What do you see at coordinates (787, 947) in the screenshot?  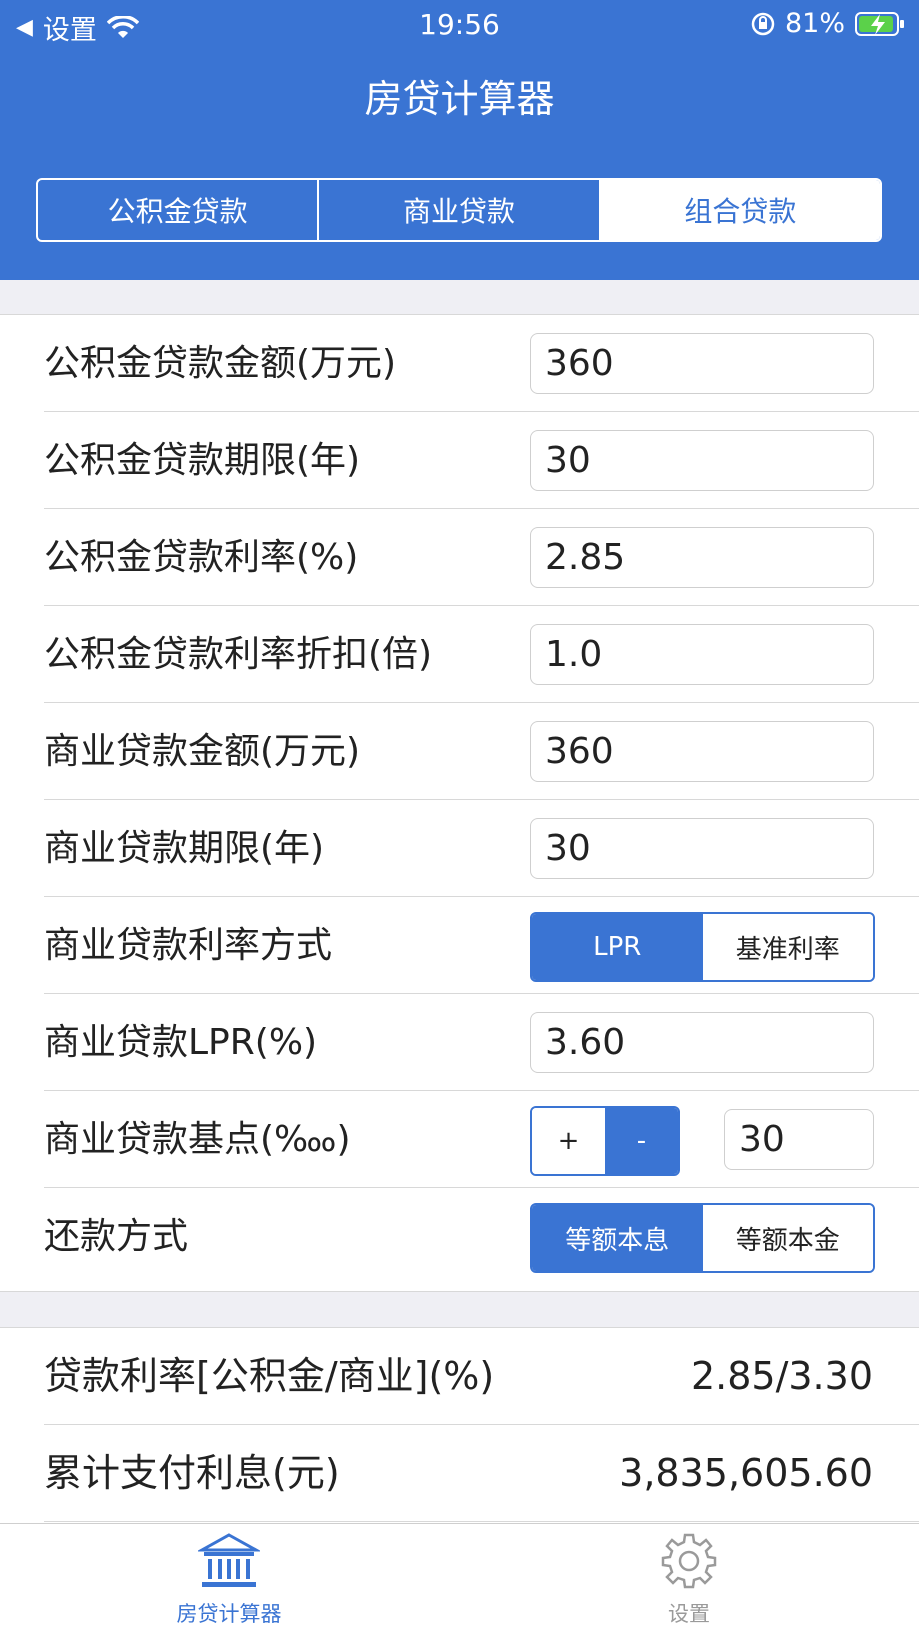 I see `rate-mode-base-button: 基准利率` at bounding box center [787, 947].